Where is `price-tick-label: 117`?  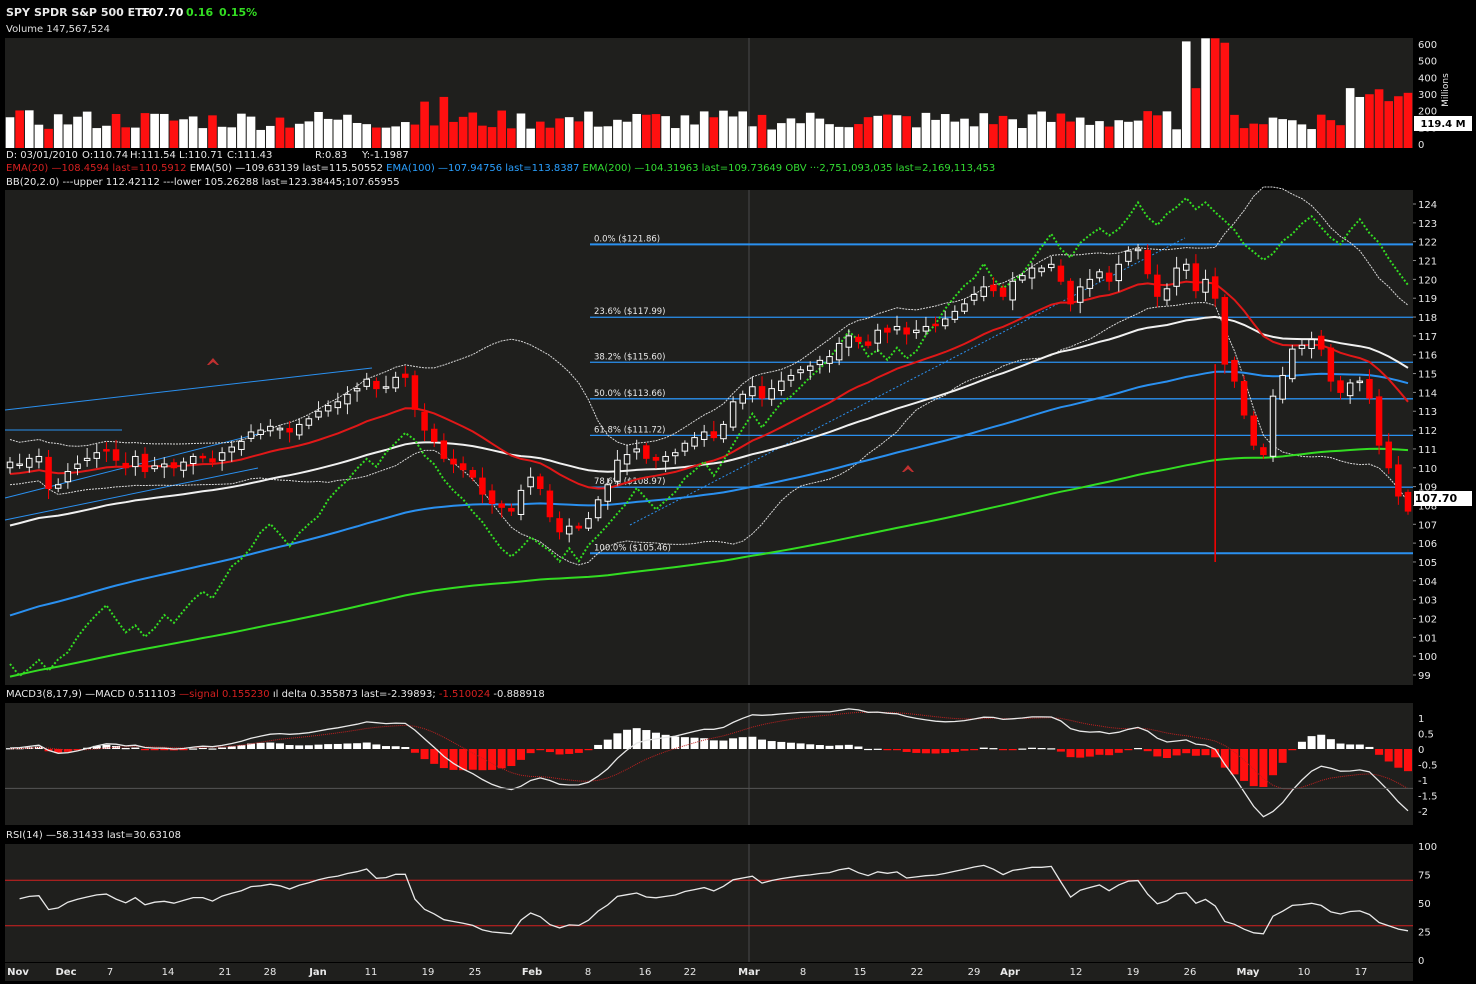 price-tick-label: 117 is located at coordinates (1427, 337).